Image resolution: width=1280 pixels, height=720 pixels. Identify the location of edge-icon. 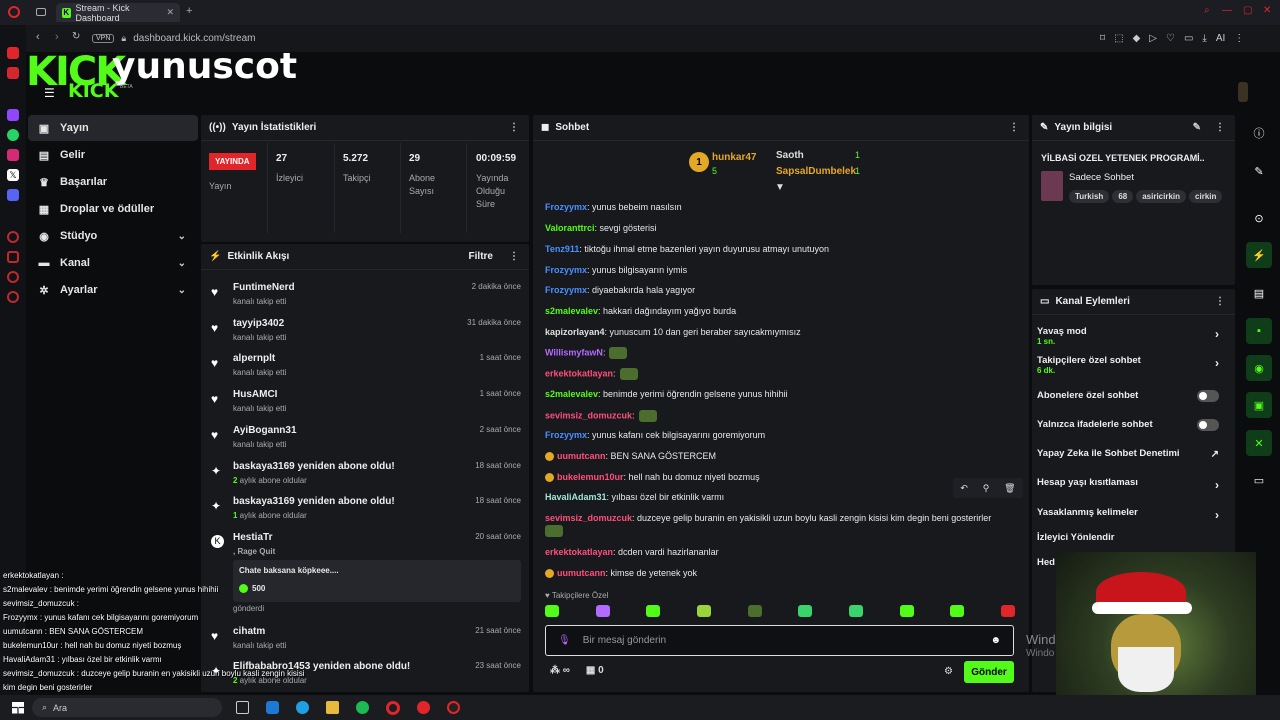
(302, 707).